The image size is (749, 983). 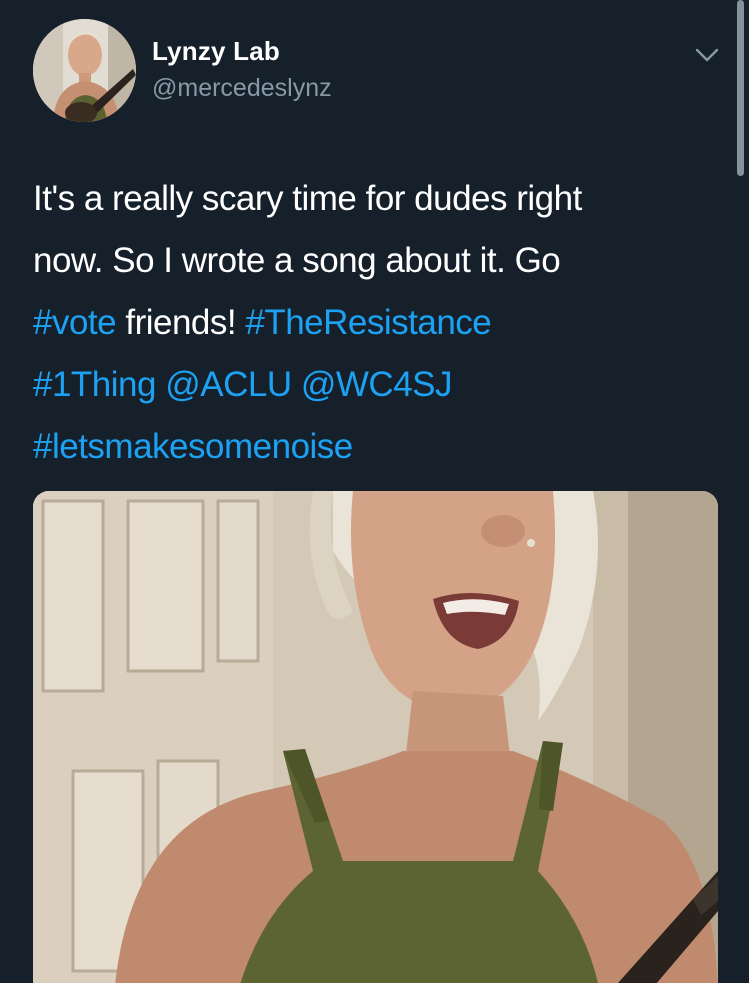 I want to click on scrollbar, so click(x=740, y=88).